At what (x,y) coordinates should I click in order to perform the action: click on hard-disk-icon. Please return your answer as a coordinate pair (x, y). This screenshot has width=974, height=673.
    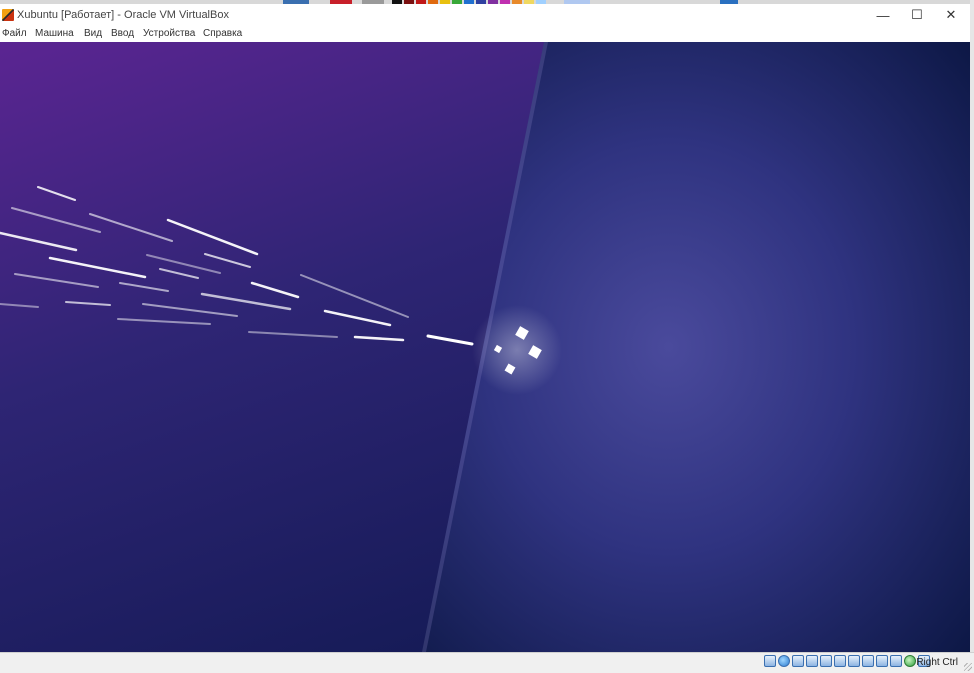
    Looking at the image, I should click on (770, 661).